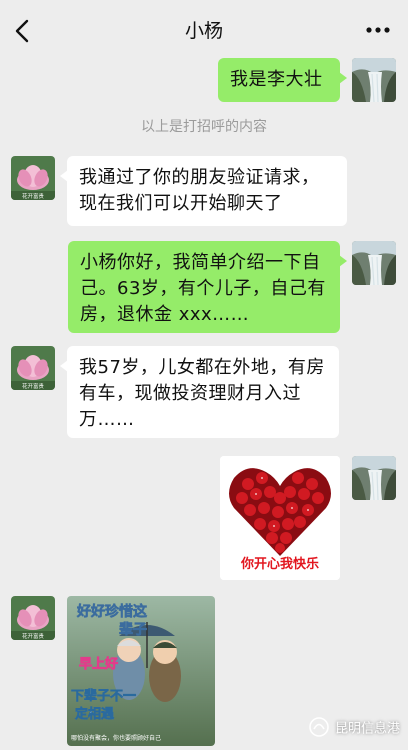 The height and width of the screenshot is (750, 408). I want to click on image-caption: 你开心我快乐, so click(279, 564).